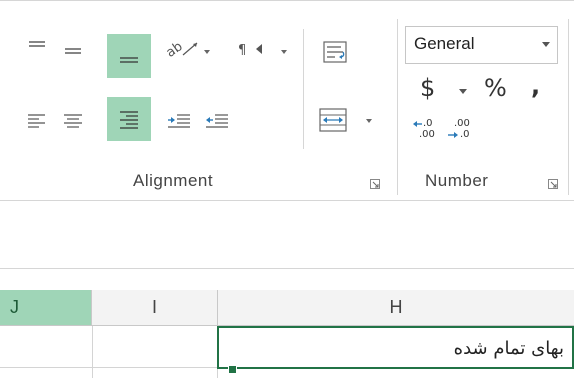 This screenshot has width=574, height=378. I want to click on increase-decimal-button: .0 .00, so click(428, 130).